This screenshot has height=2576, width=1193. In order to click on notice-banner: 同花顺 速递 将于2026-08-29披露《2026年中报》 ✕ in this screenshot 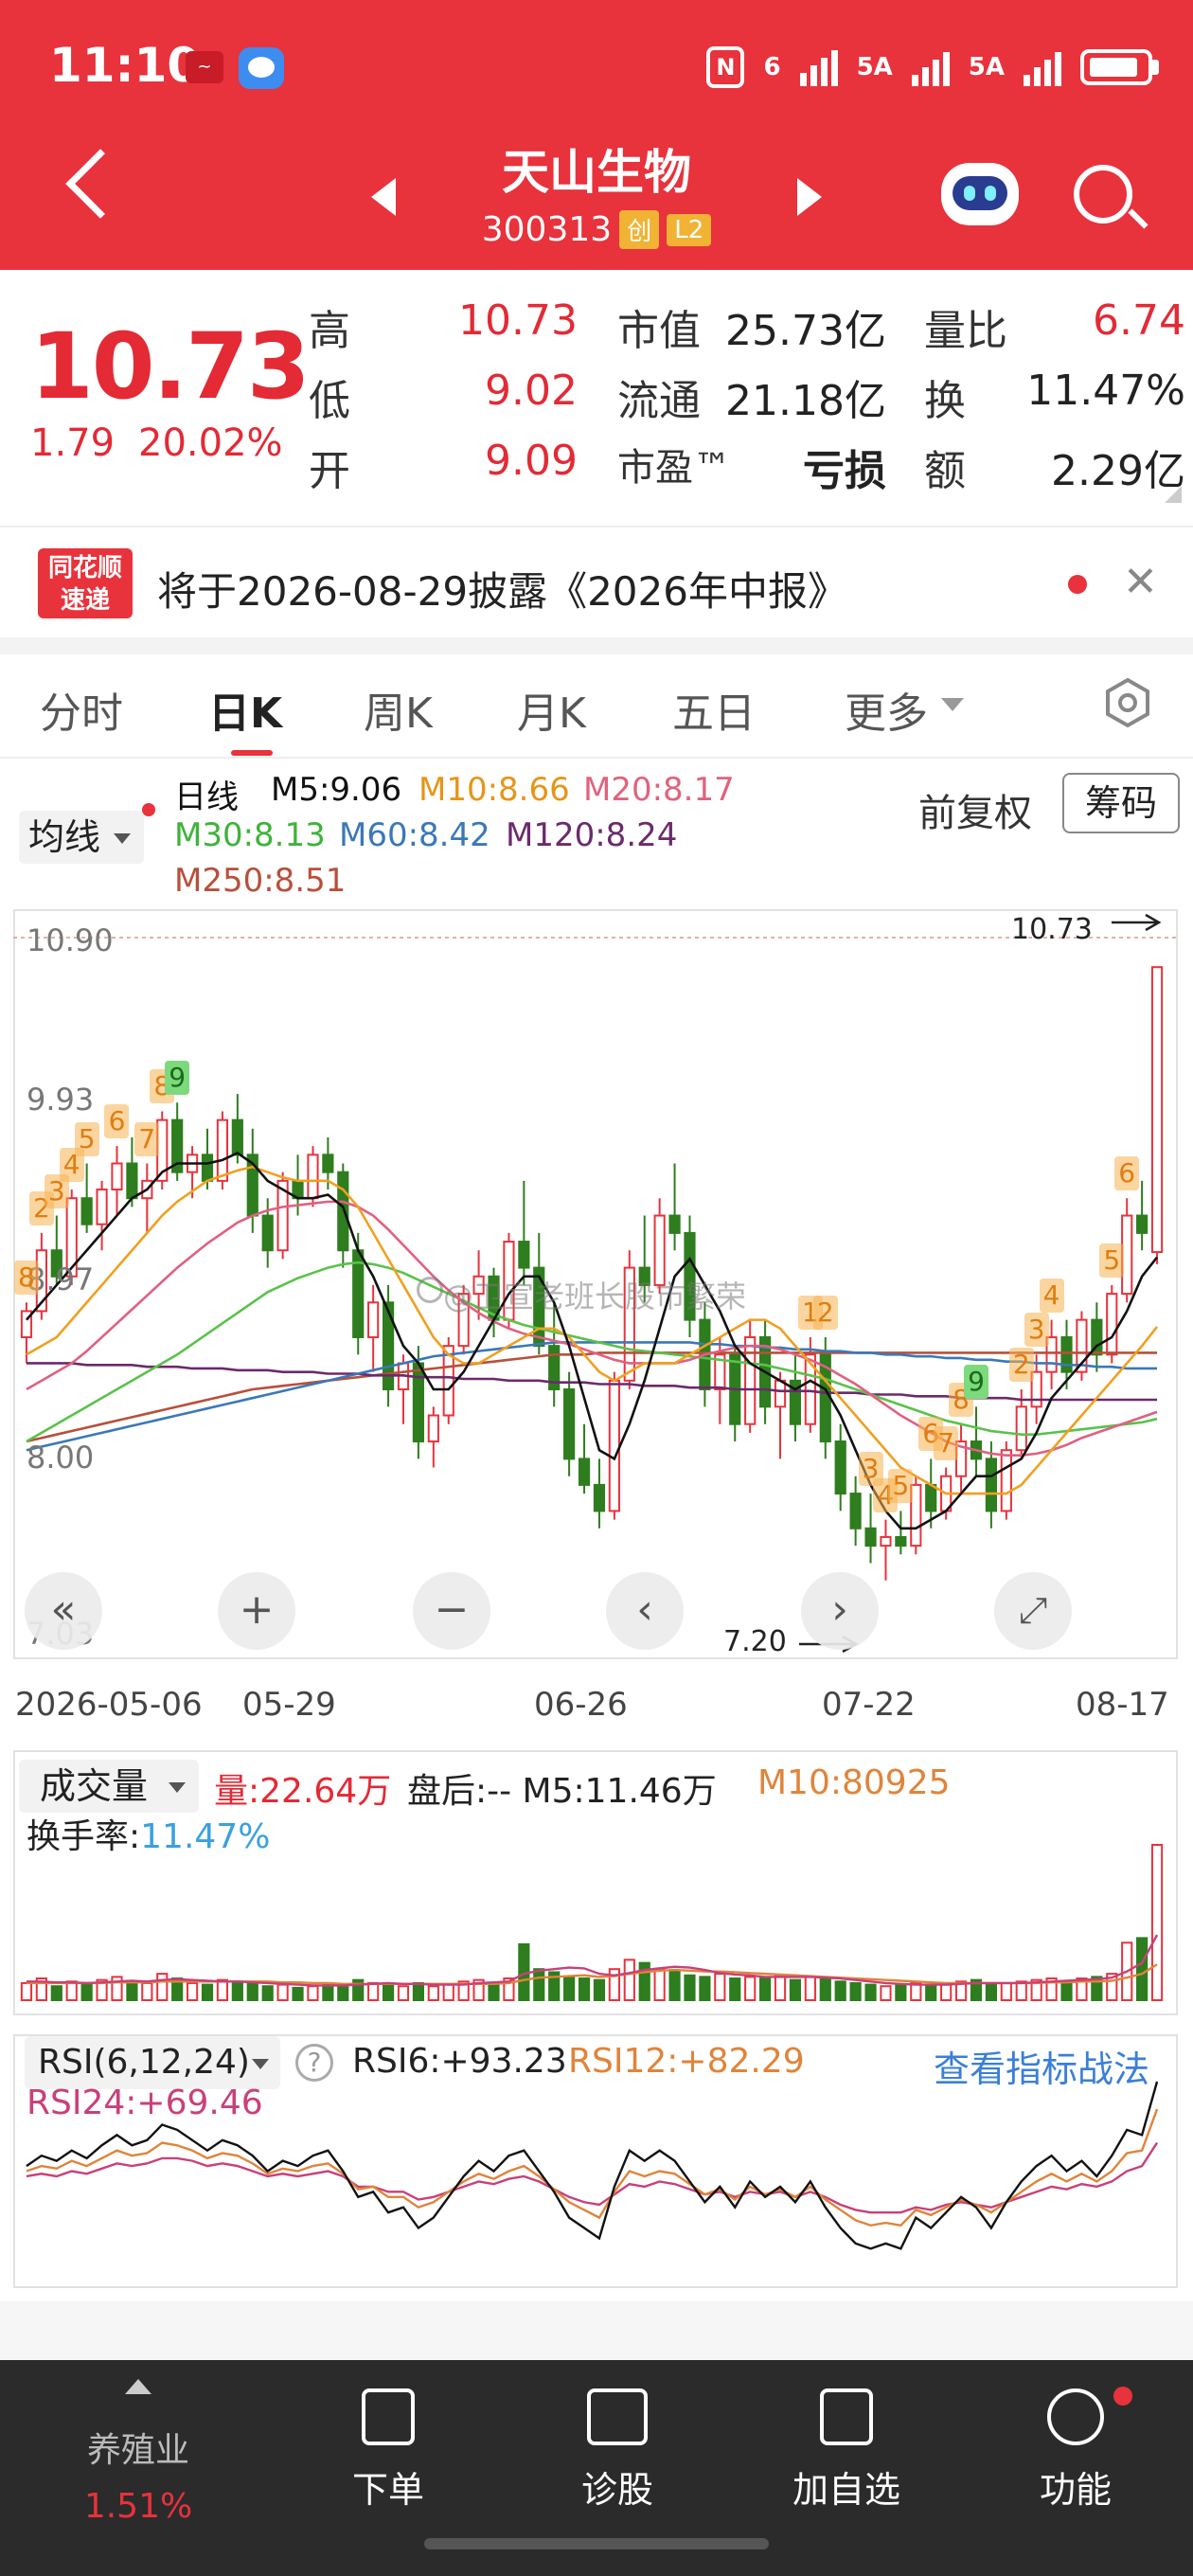, I will do `click(596, 581)`.